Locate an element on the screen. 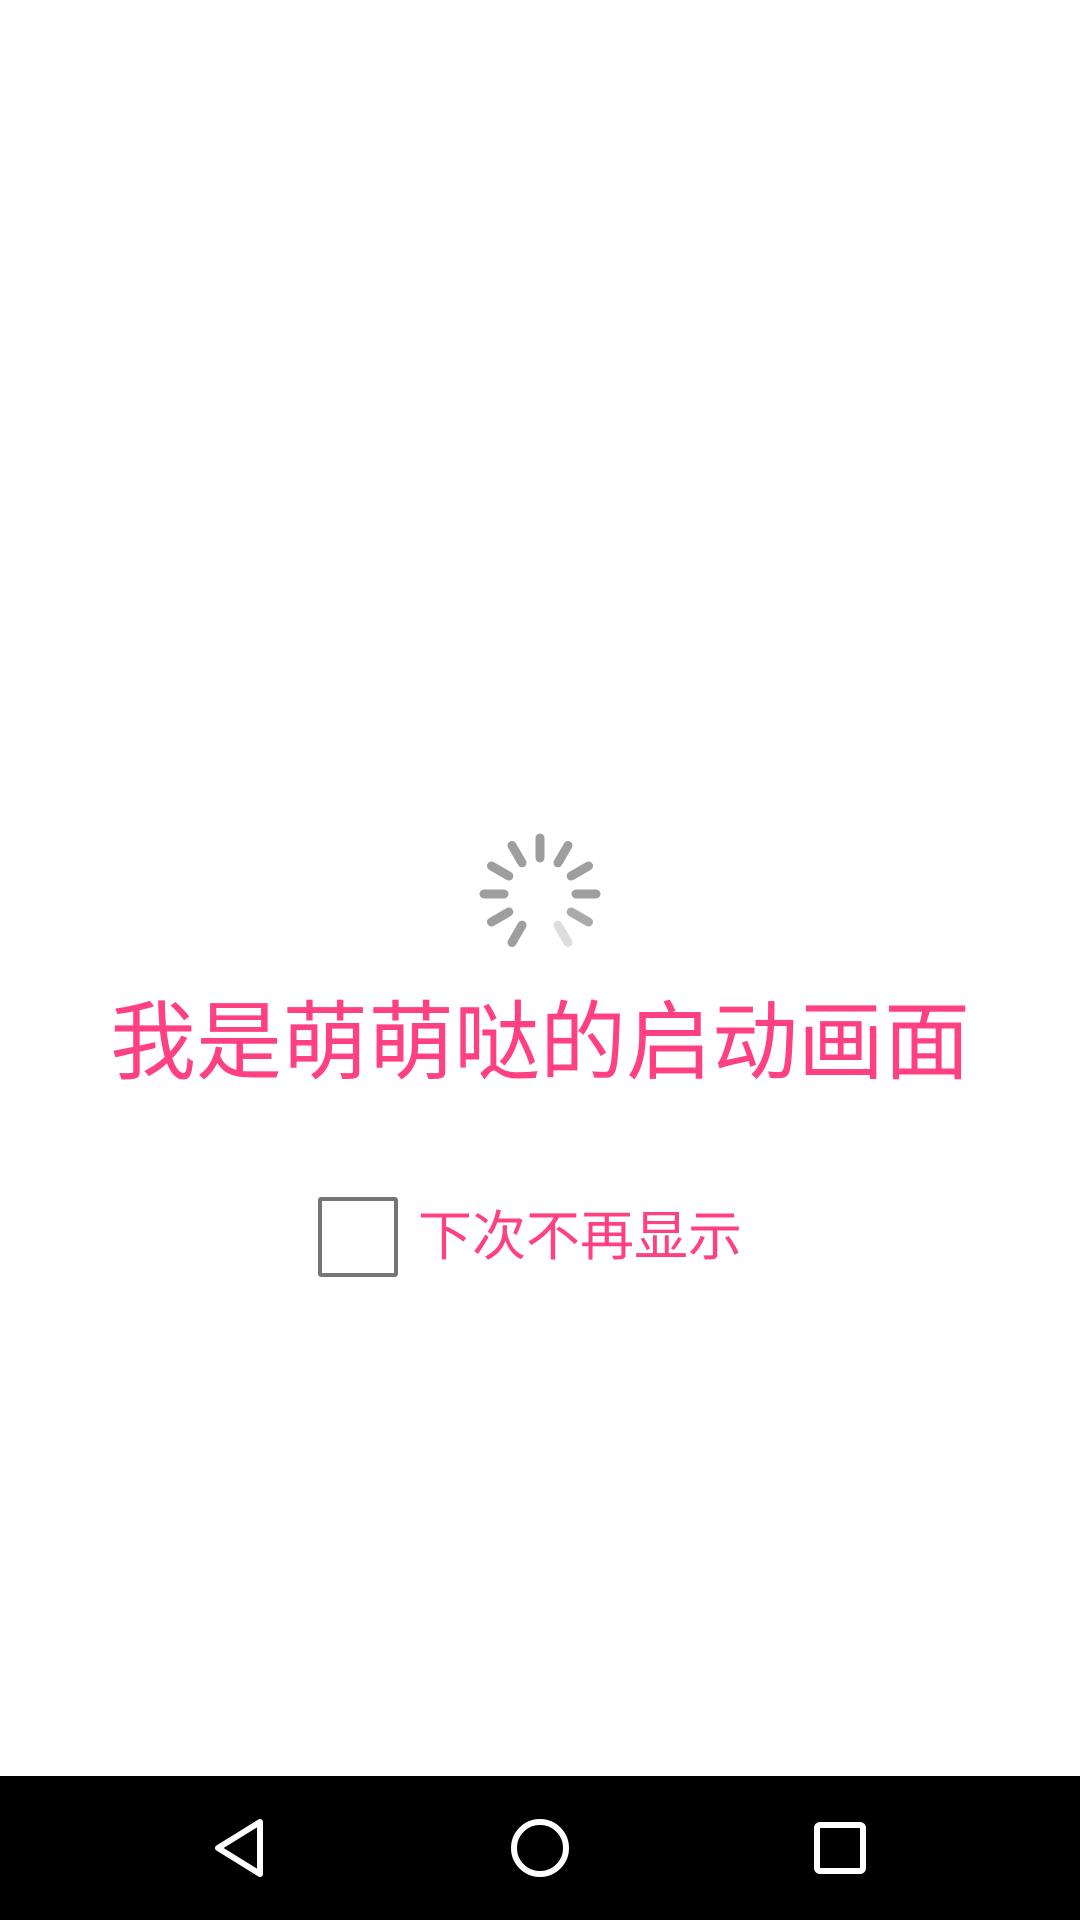  recents-square-icon is located at coordinates (840, 1848).